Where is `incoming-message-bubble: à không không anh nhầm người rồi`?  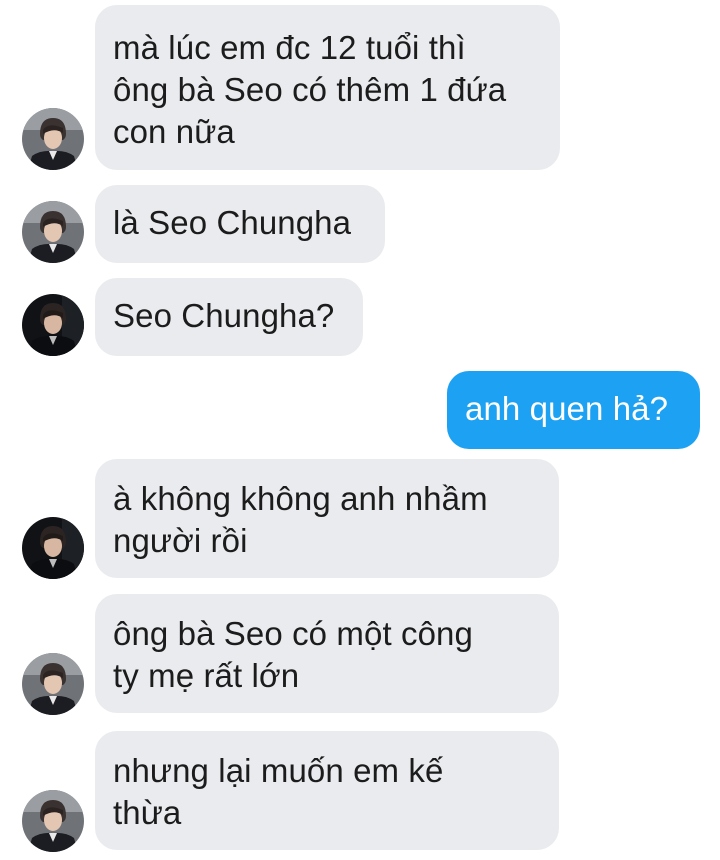
incoming-message-bubble: à không không anh nhầm người rồi is located at coordinates (327, 518).